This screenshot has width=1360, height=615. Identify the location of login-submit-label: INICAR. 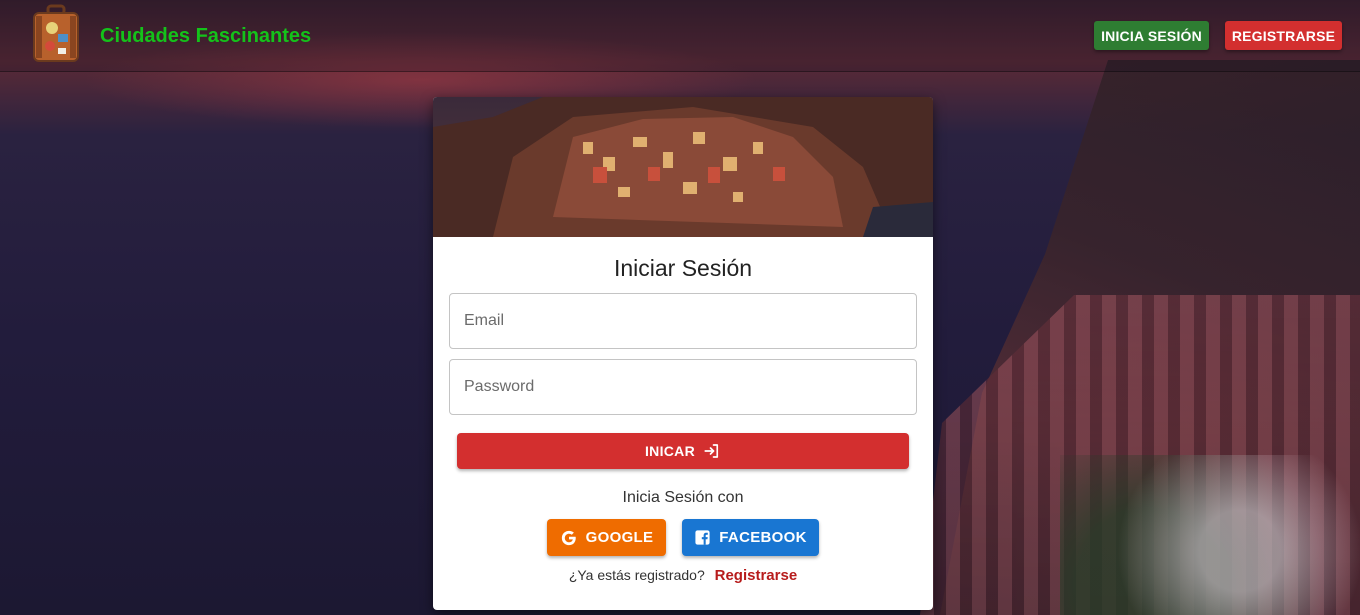
(670, 451).